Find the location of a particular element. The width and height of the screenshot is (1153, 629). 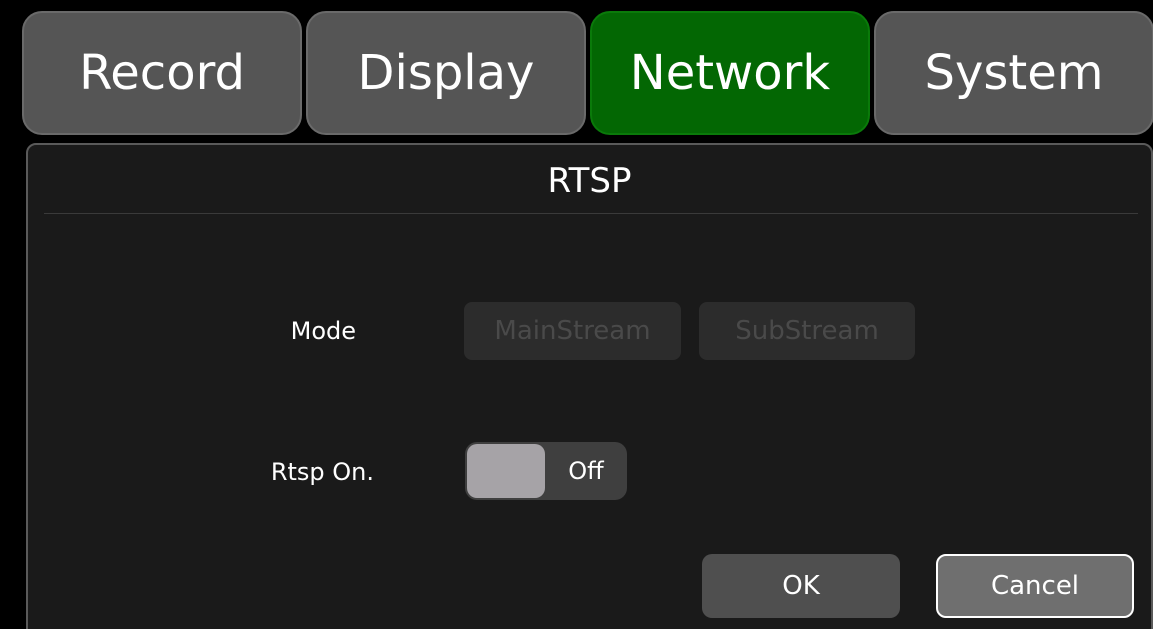

tab-system: System is located at coordinates (1013, 73).